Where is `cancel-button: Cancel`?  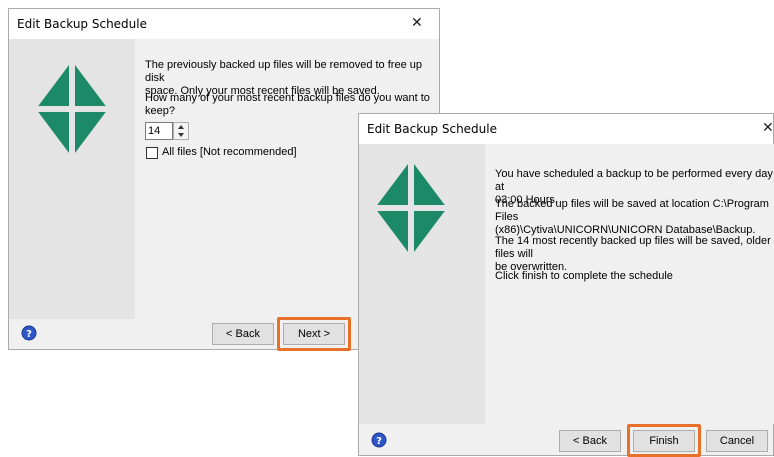 cancel-button: Cancel is located at coordinates (737, 441).